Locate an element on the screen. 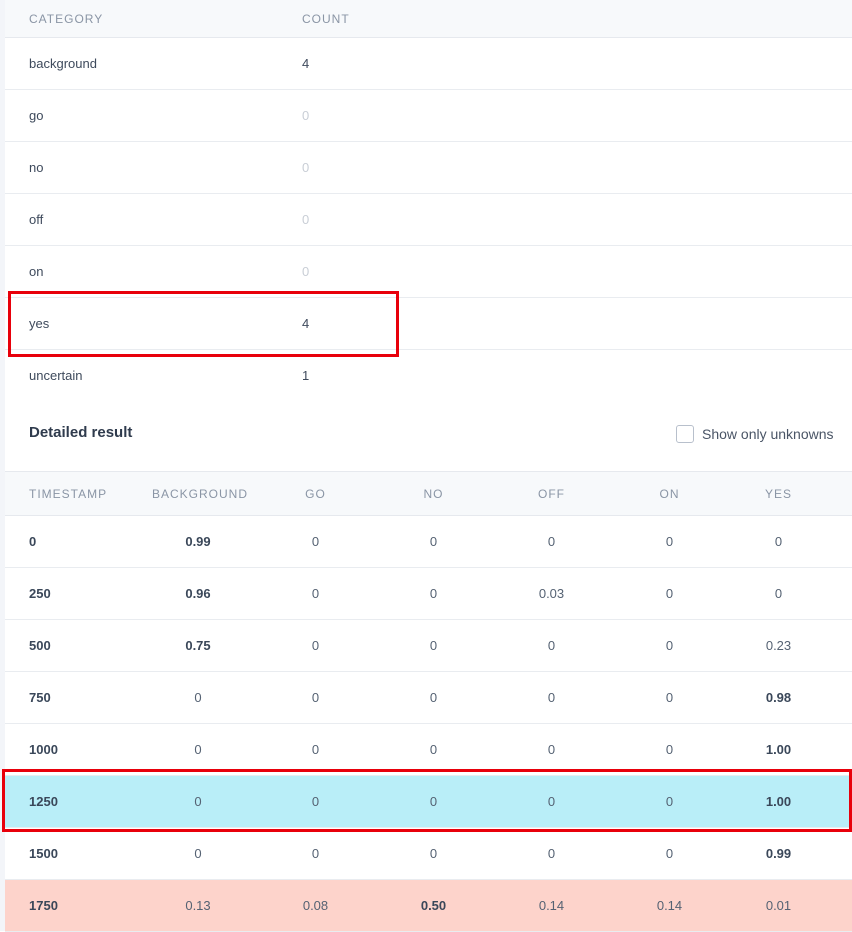  background-cell: 0.13 is located at coordinates (198, 905).